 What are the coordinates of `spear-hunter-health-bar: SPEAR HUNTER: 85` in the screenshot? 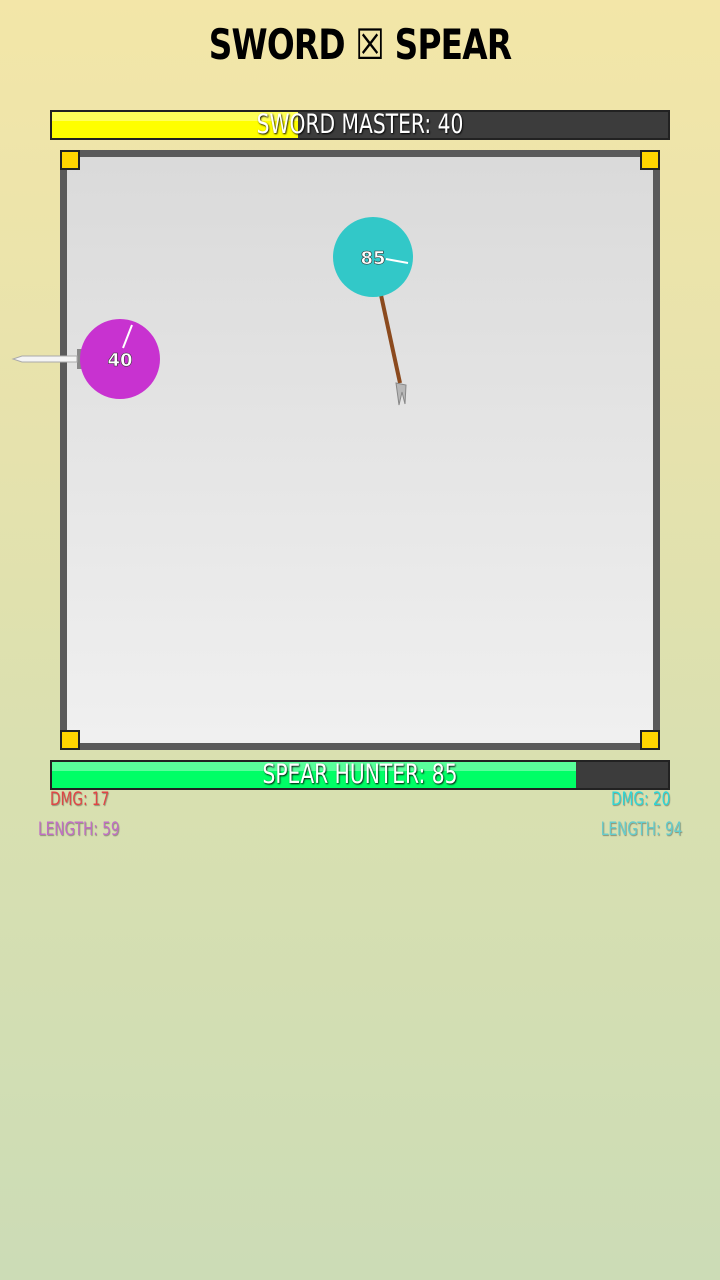 It's located at (360, 775).